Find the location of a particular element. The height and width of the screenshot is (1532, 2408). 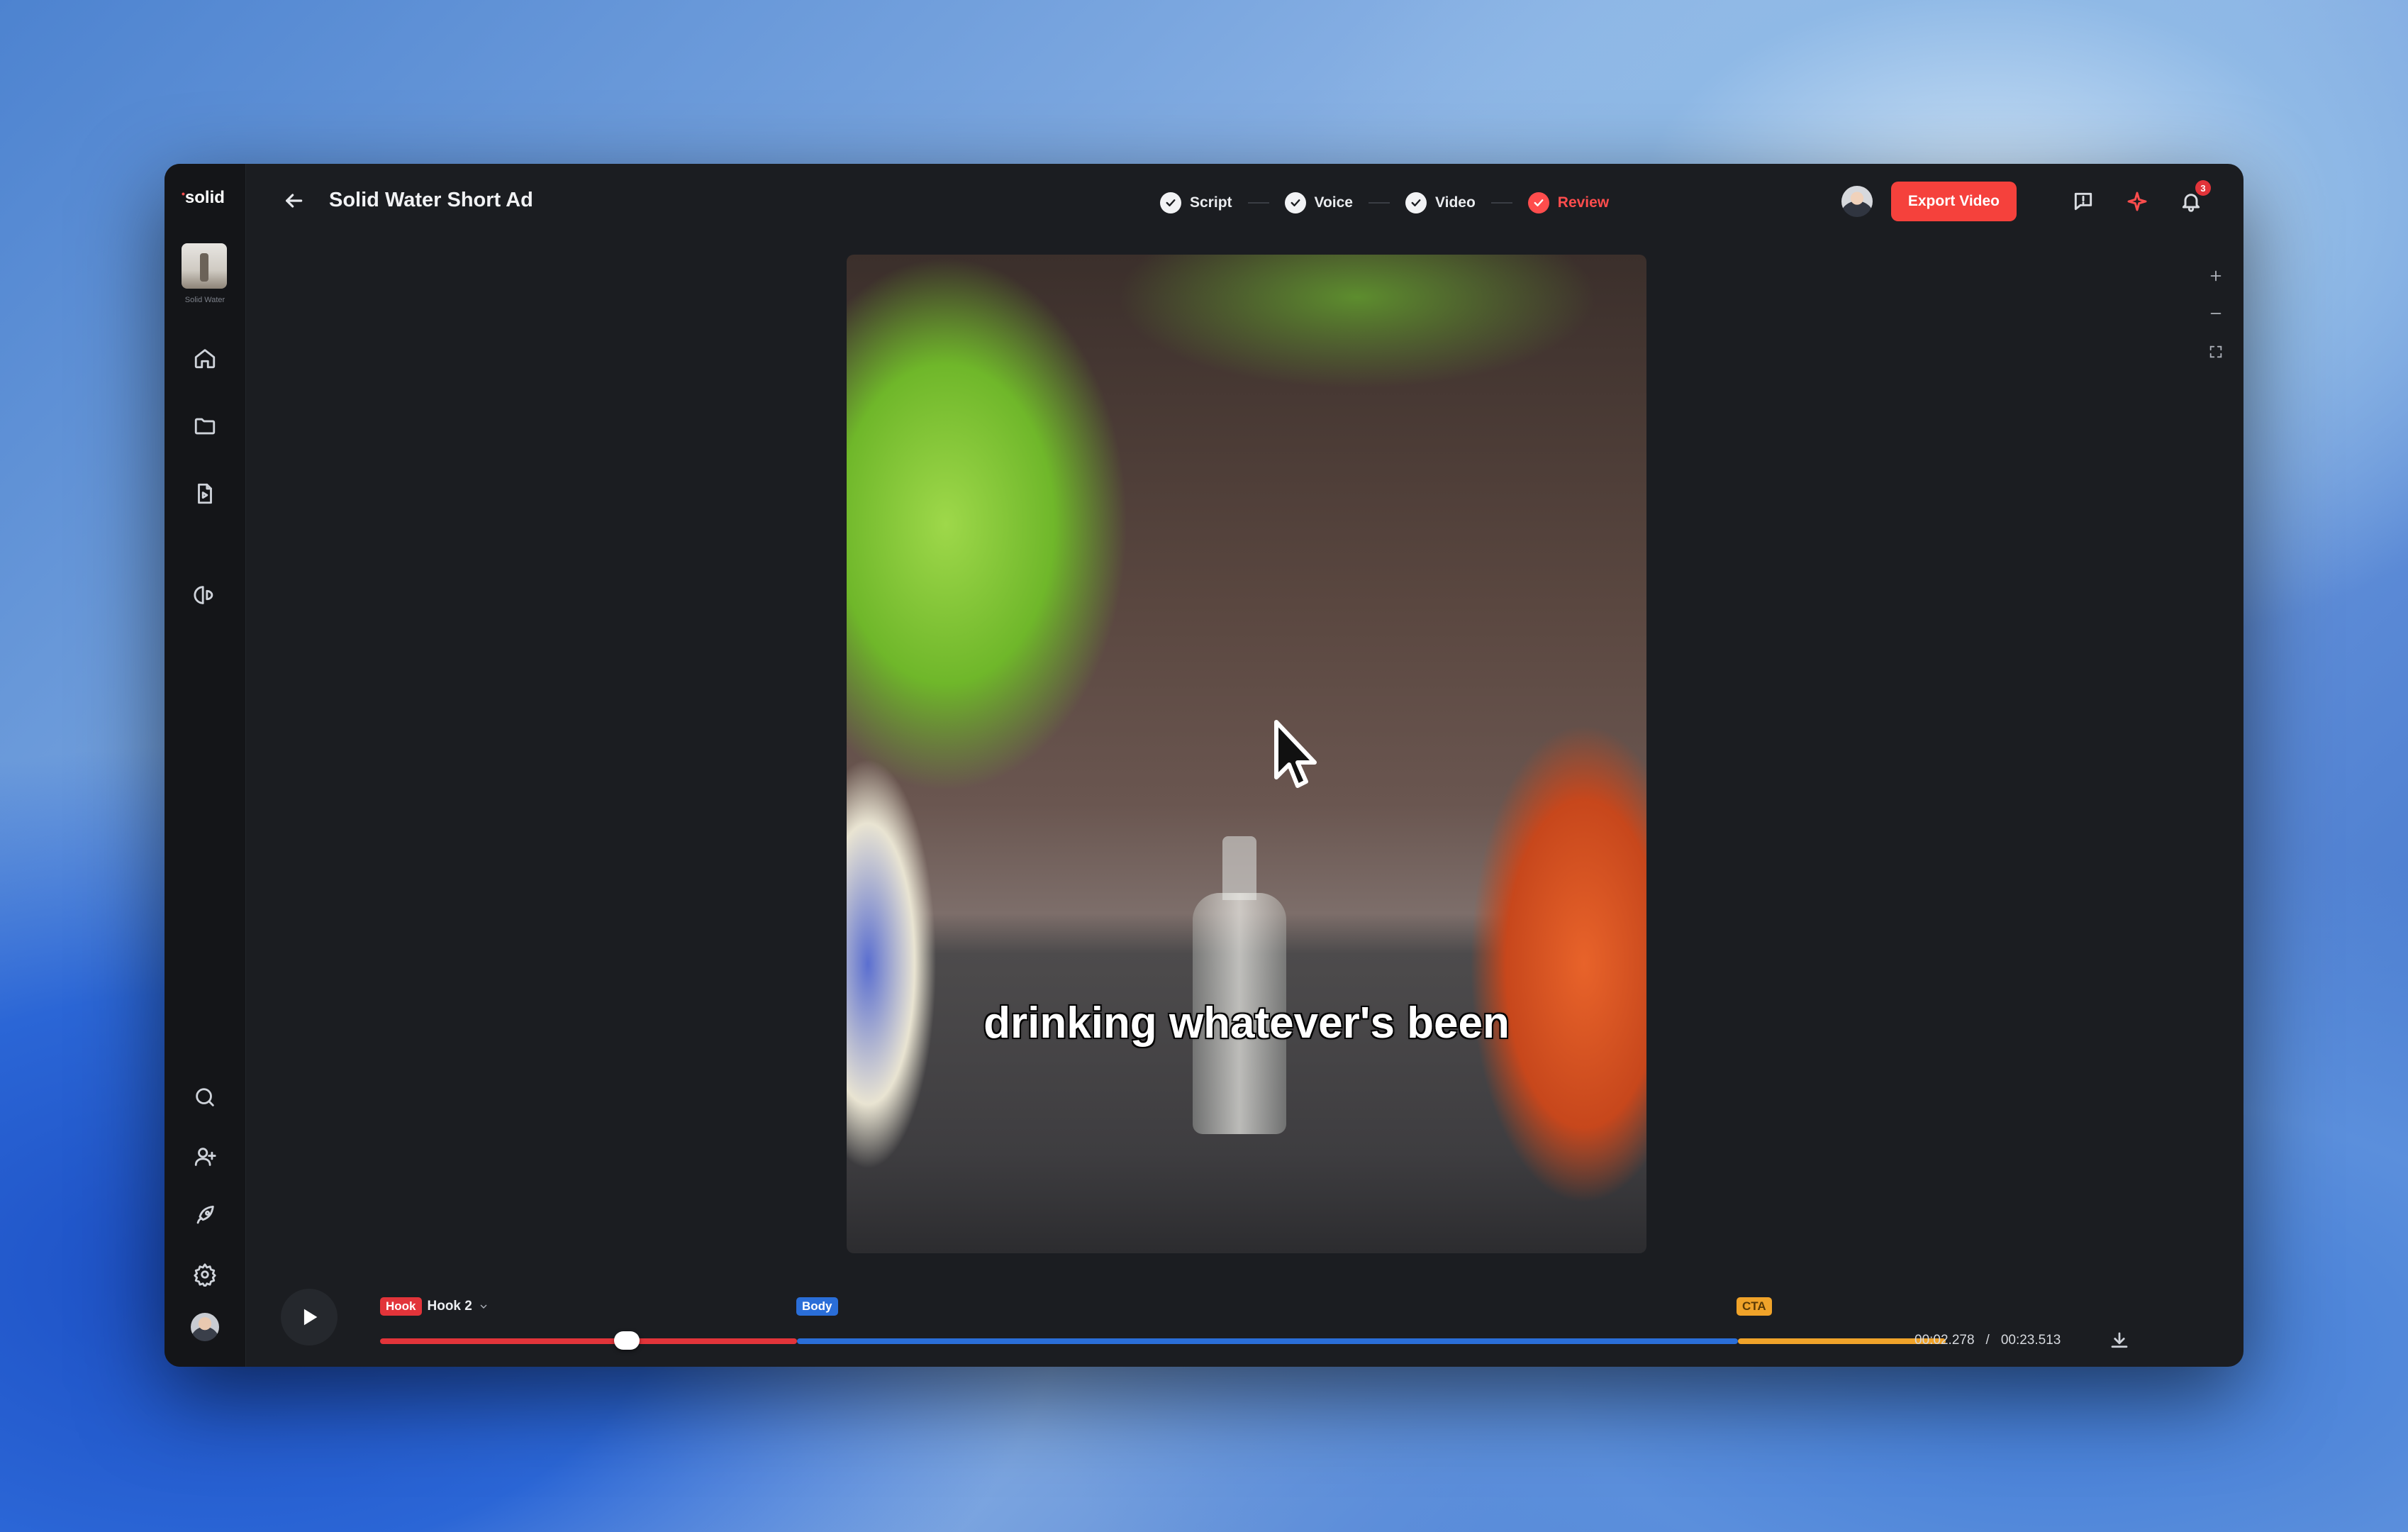

step-voice: Voice is located at coordinates (1318, 202).